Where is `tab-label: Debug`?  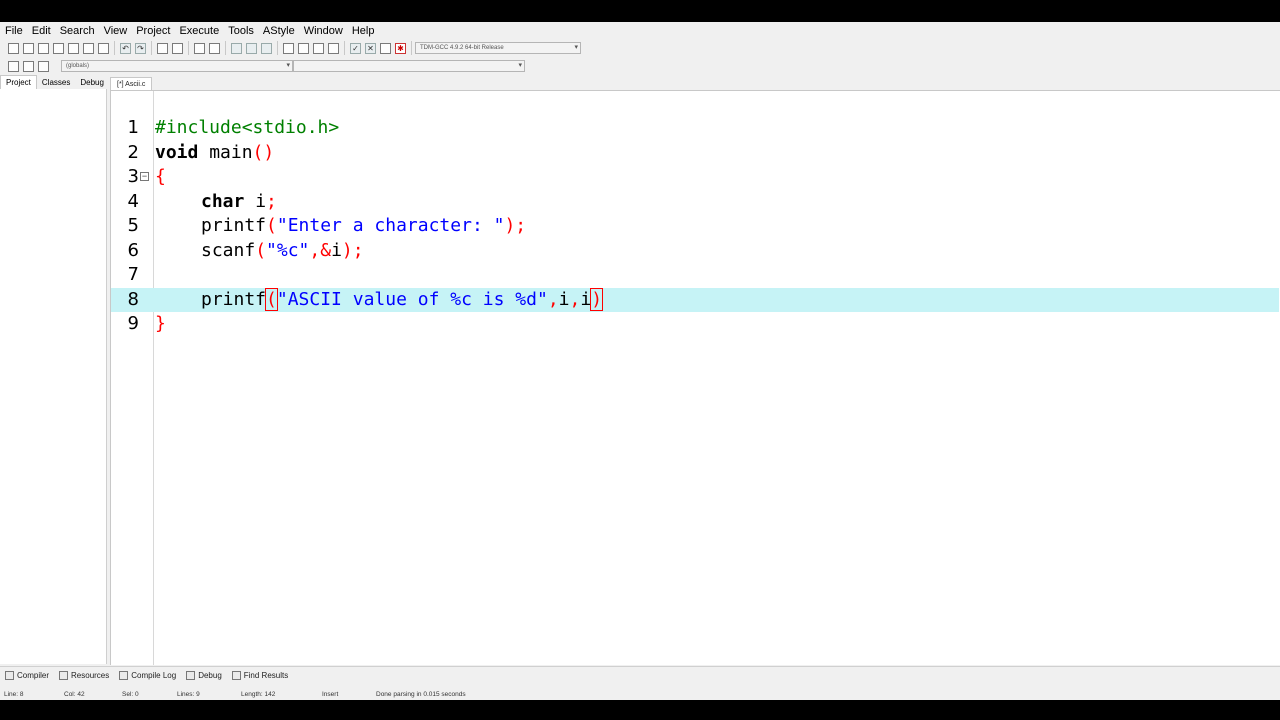
tab-label: Debug is located at coordinates (210, 675).